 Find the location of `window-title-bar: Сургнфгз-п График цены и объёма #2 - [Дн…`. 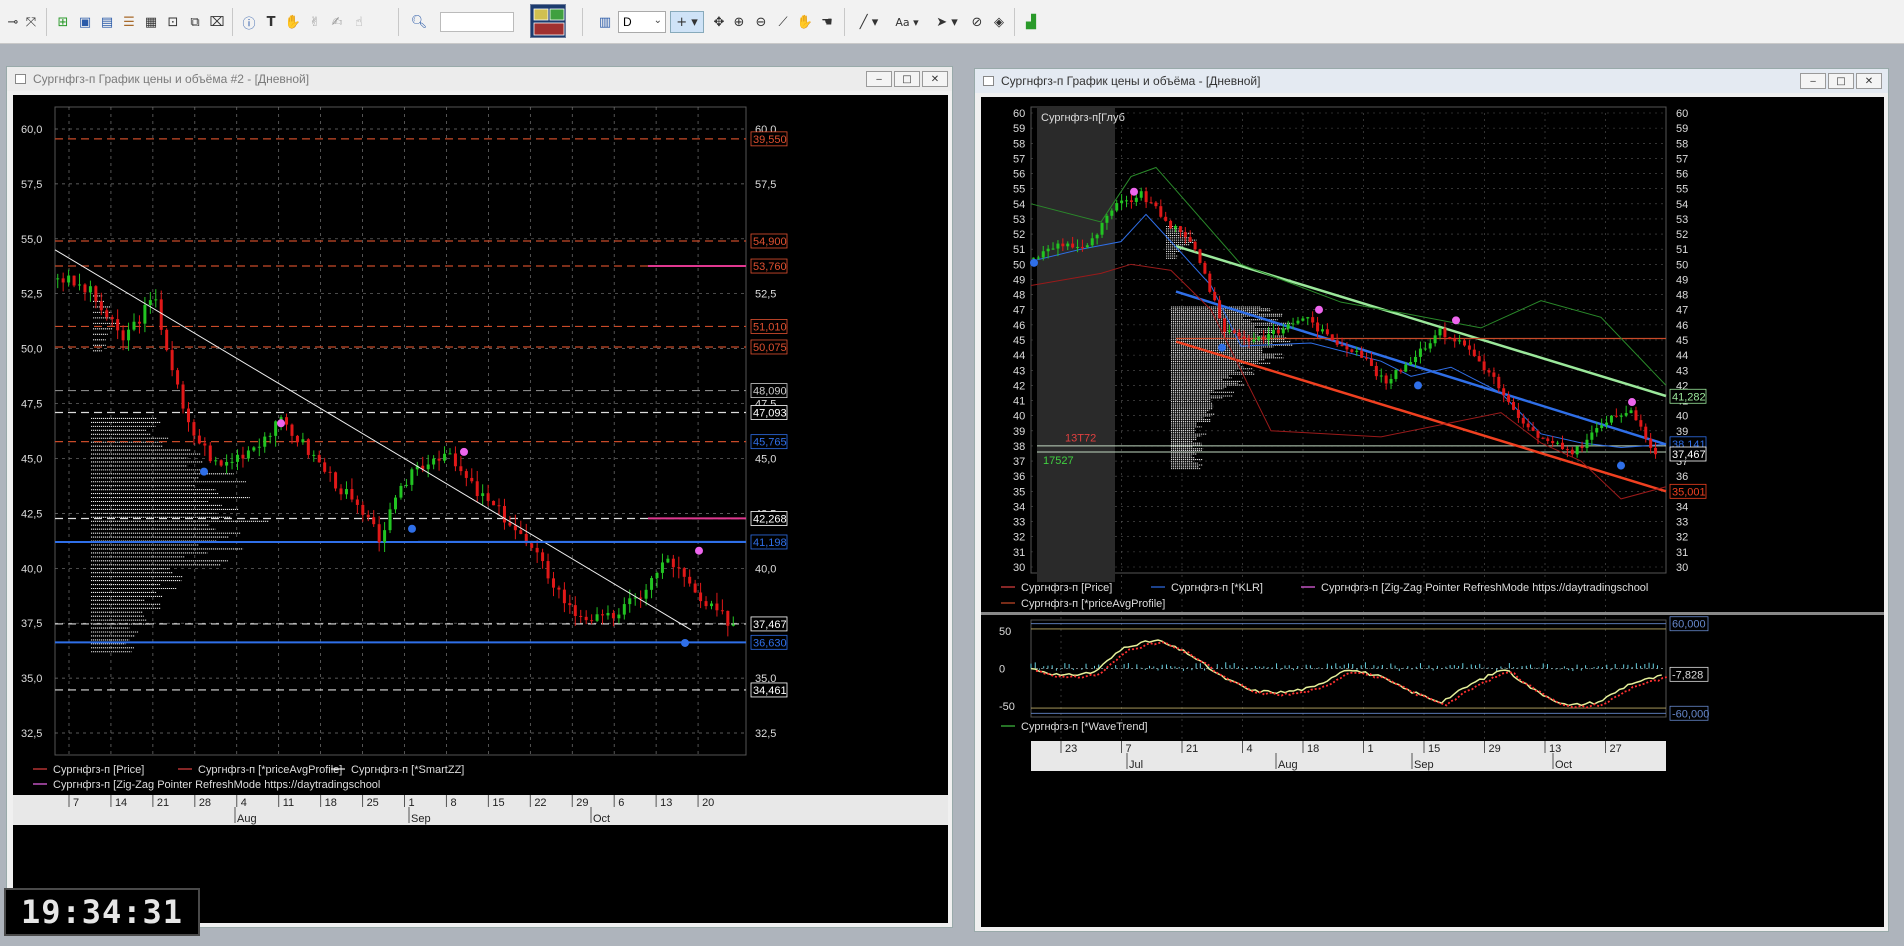

window-title-bar: Сургнфгз-п График цены и объёма #2 - [Дн… is located at coordinates (479, 79).